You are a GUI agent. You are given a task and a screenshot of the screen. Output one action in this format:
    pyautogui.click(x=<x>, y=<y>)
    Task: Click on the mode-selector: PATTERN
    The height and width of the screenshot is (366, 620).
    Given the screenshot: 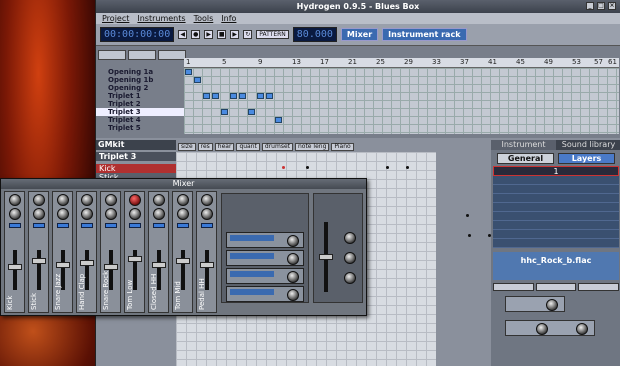 What is the action you would take?
    pyautogui.click(x=272, y=34)
    